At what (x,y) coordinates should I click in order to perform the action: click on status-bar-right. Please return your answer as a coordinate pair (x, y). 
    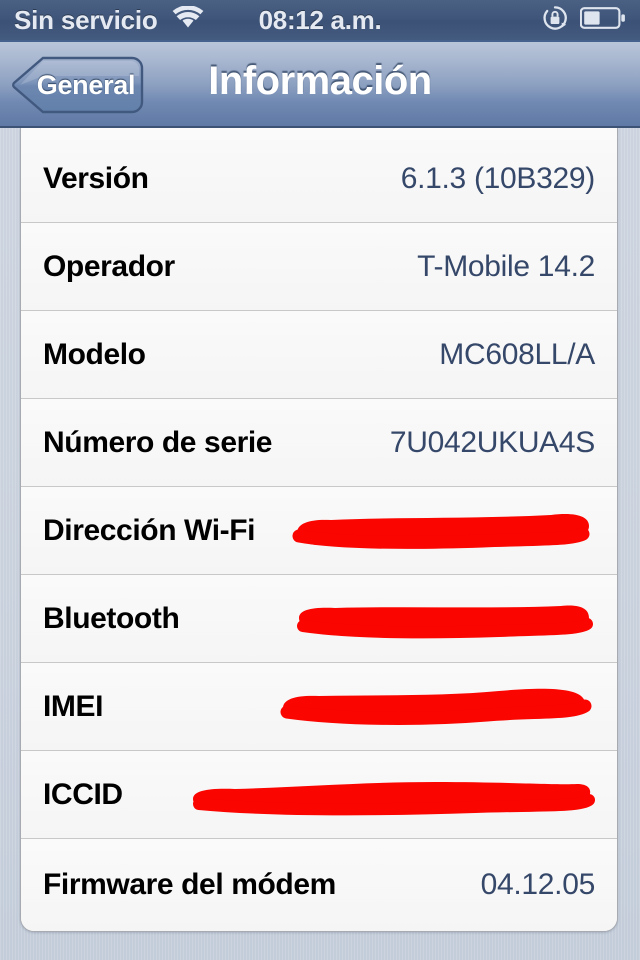
    Looking at the image, I should click on (583, 20).